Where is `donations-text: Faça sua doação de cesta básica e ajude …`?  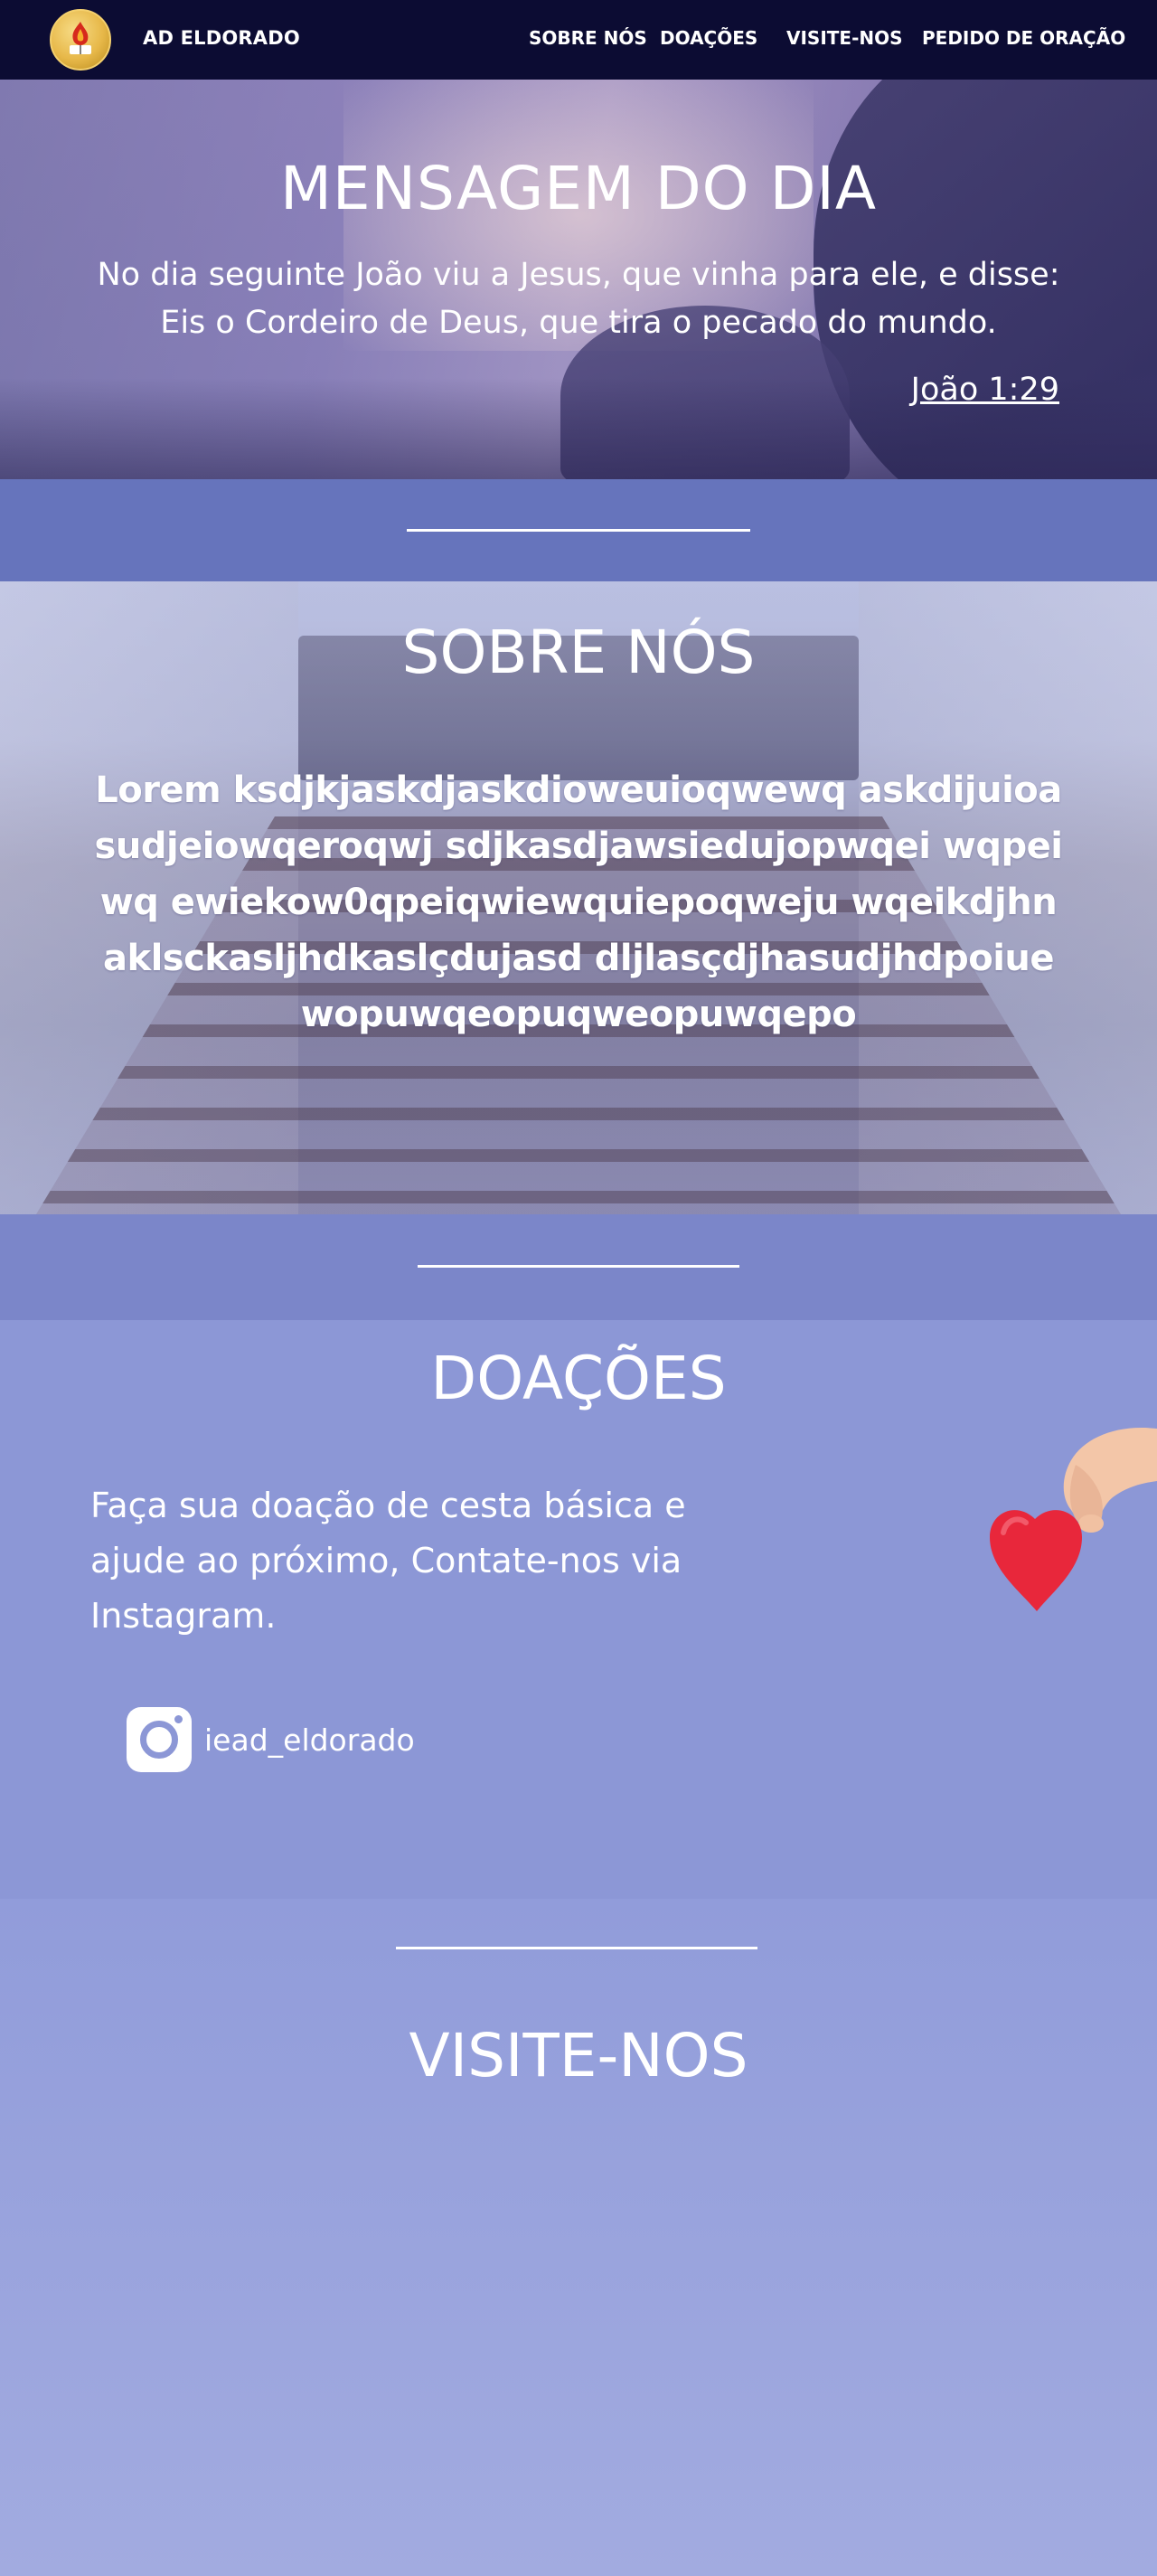
donations-text: Faça sua doação de cesta básica e ajude … is located at coordinates (388, 1561).